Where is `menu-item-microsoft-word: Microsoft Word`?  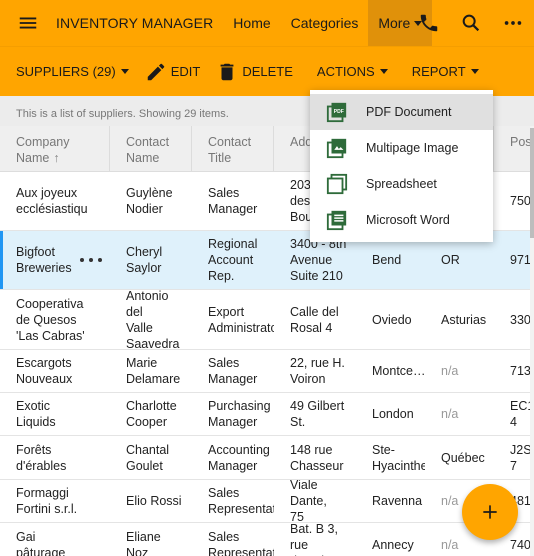
menu-item-microsoft-word: Microsoft Word is located at coordinates (401, 220).